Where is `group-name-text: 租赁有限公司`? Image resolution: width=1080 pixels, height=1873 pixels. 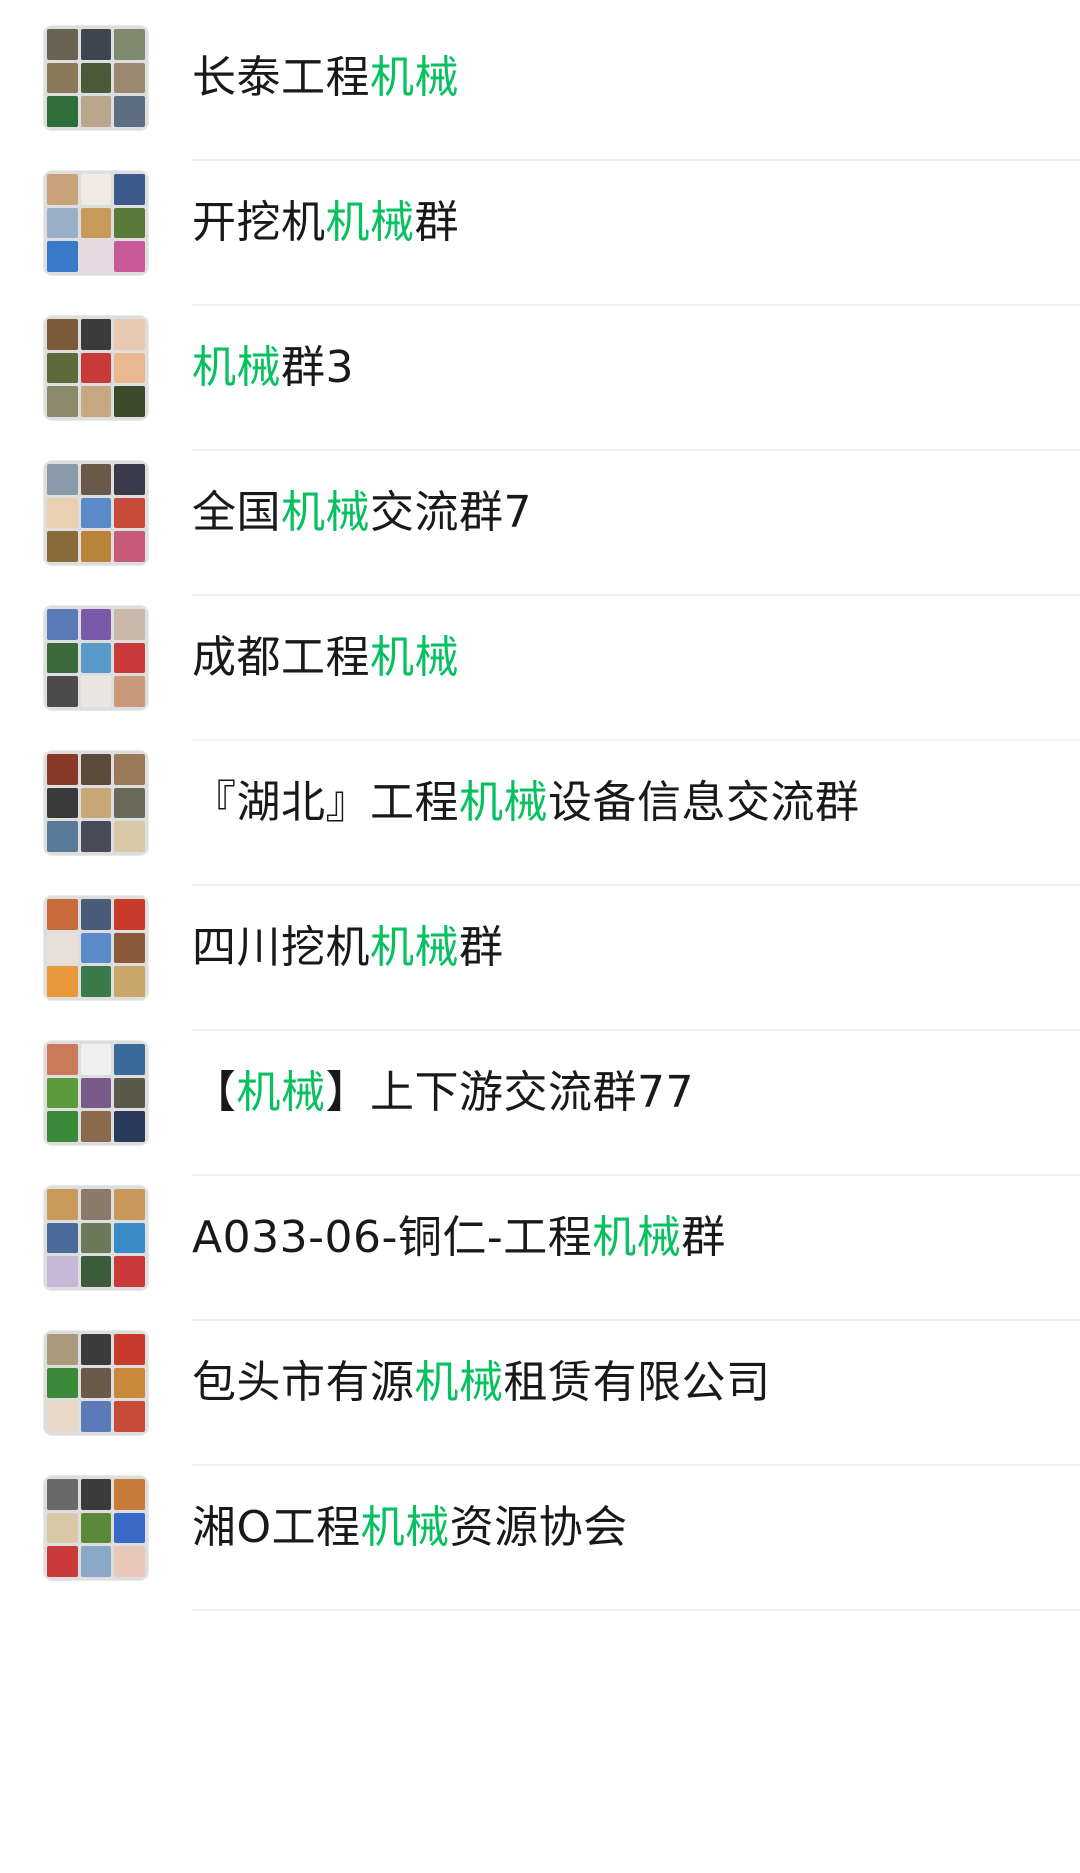
group-name-text: 租赁有限公司 is located at coordinates (637, 1382).